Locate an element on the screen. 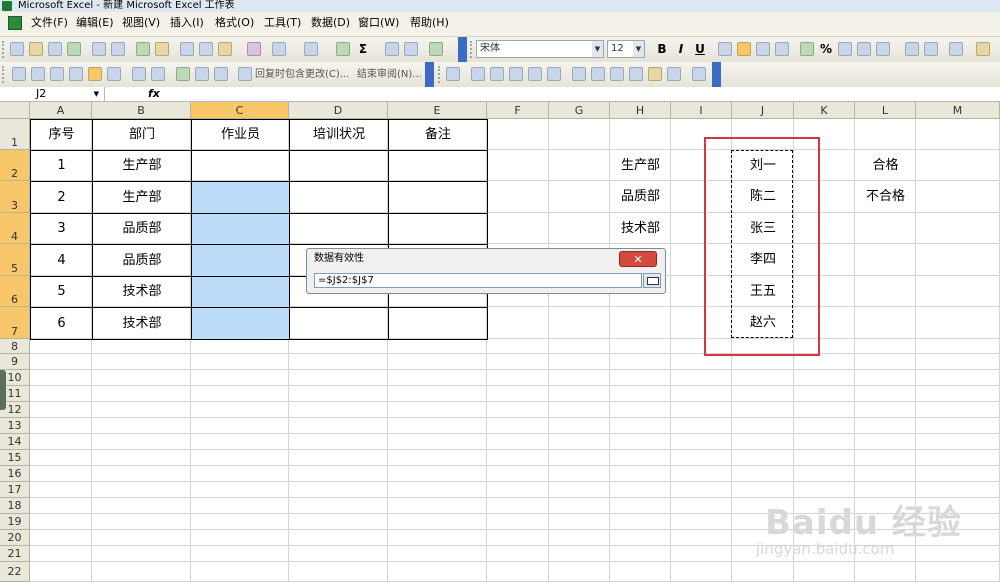 The width and height of the screenshot is (1000, 582). column-header-l: L is located at coordinates (885, 110).